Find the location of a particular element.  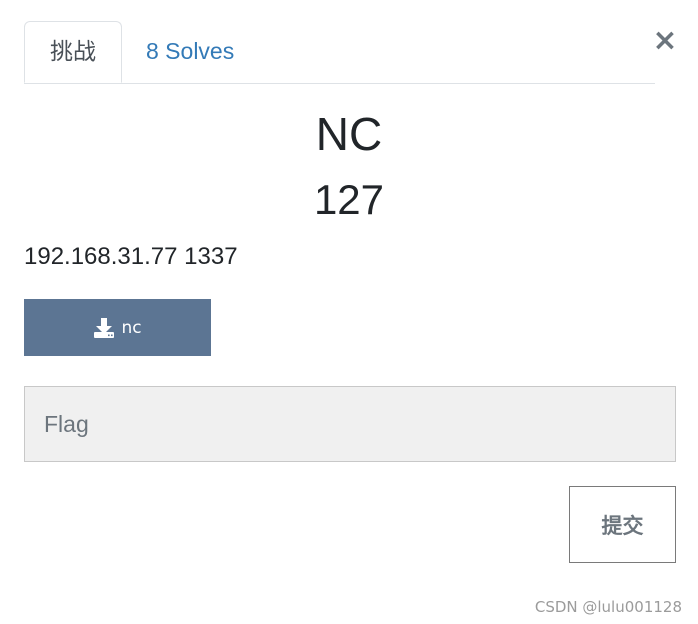

challenge-description: 192.168.31.77 1337 is located at coordinates (131, 256).